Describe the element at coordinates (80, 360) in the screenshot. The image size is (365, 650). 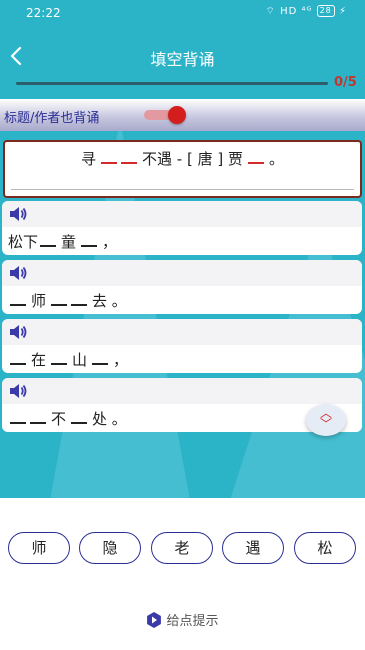
I see `verse-text: 山` at that location.